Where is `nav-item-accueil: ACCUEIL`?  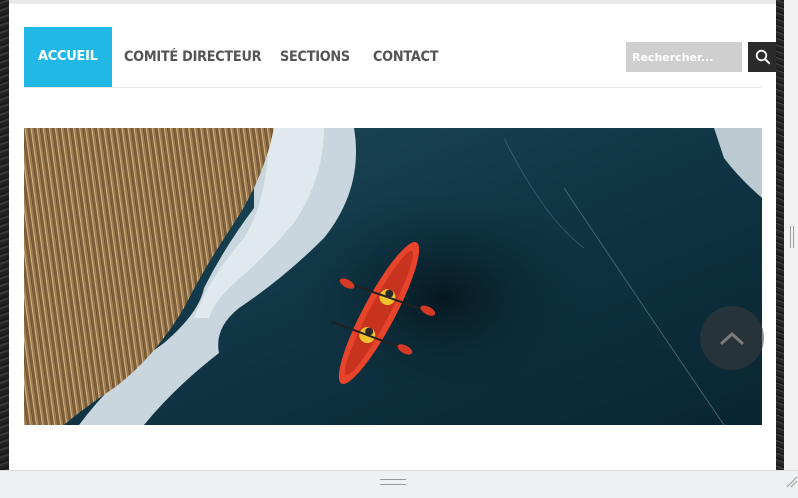 nav-item-accueil: ACCUEIL is located at coordinates (68, 57).